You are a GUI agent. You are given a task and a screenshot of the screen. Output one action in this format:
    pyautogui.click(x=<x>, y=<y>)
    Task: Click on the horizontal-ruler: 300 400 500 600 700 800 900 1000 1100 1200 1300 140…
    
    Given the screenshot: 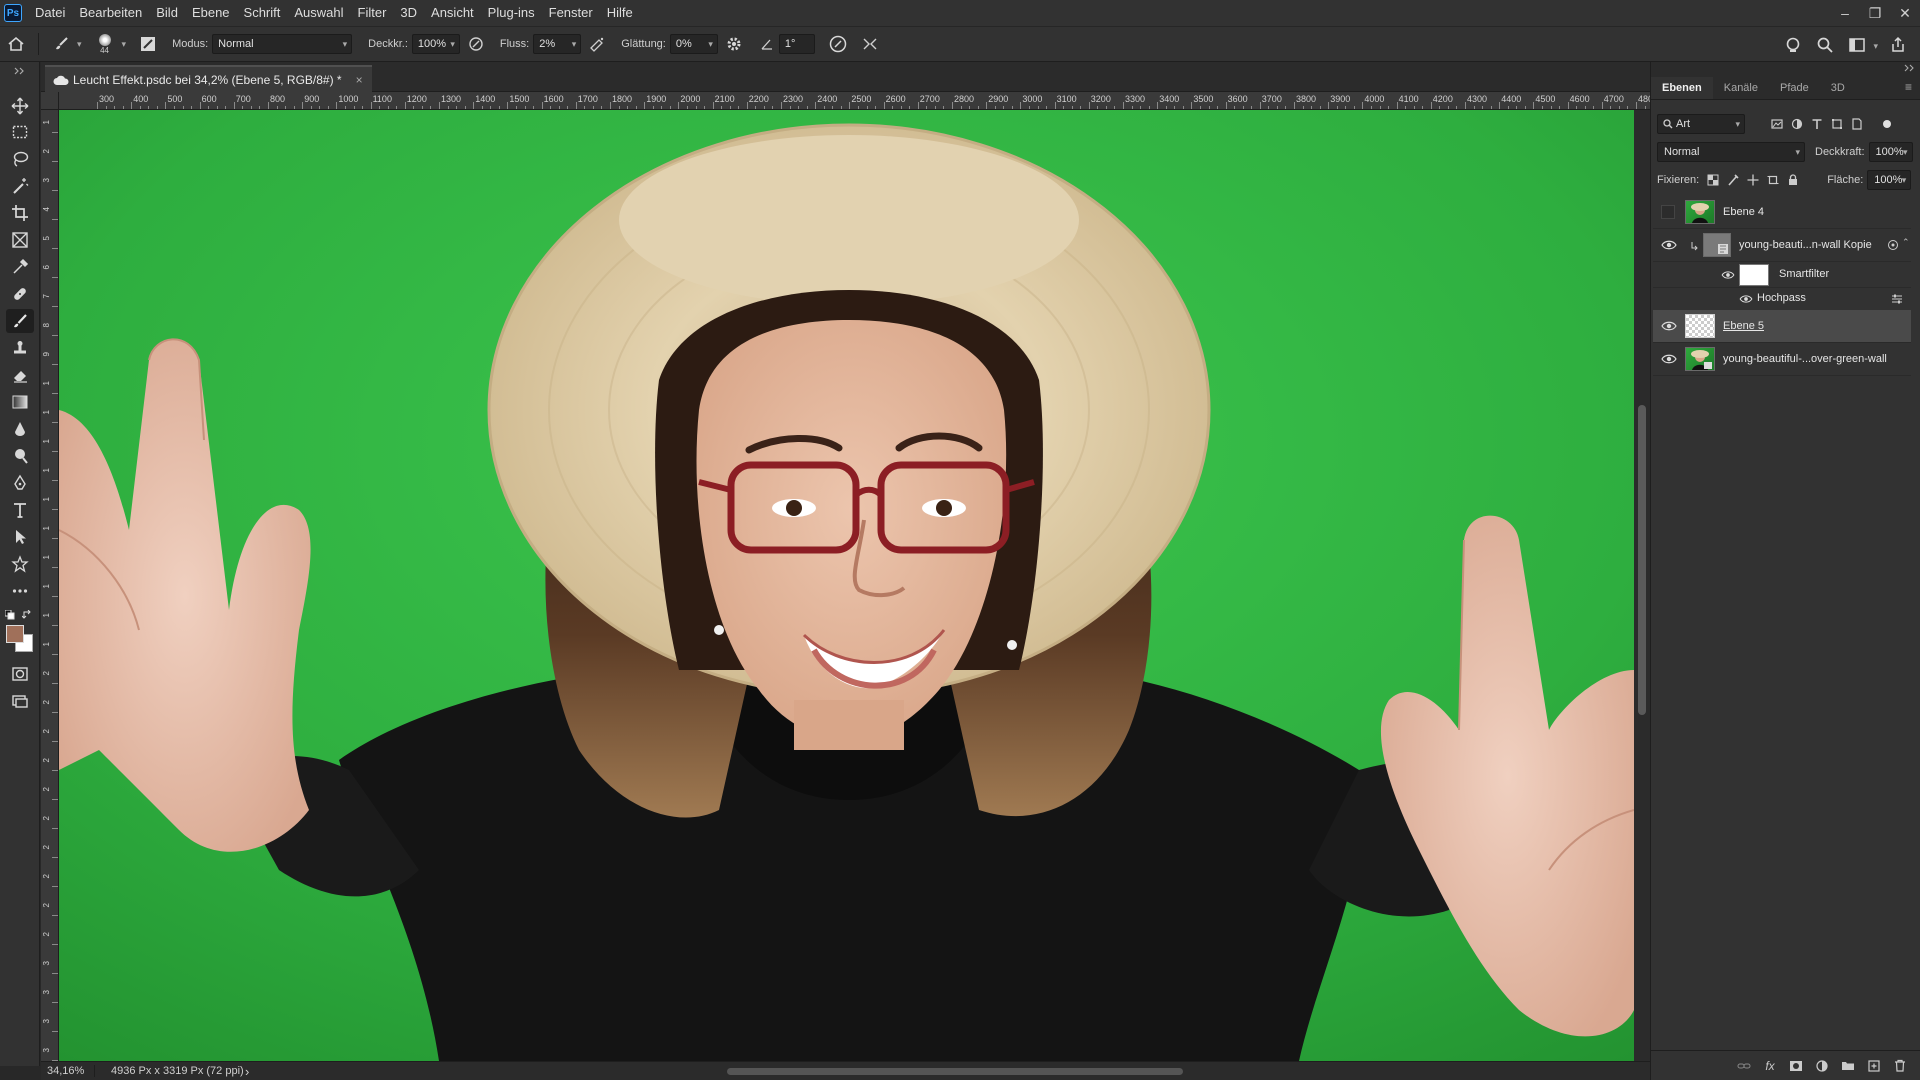 What is the action you would take?
    pyautogui.click(x=854, y=101)
    